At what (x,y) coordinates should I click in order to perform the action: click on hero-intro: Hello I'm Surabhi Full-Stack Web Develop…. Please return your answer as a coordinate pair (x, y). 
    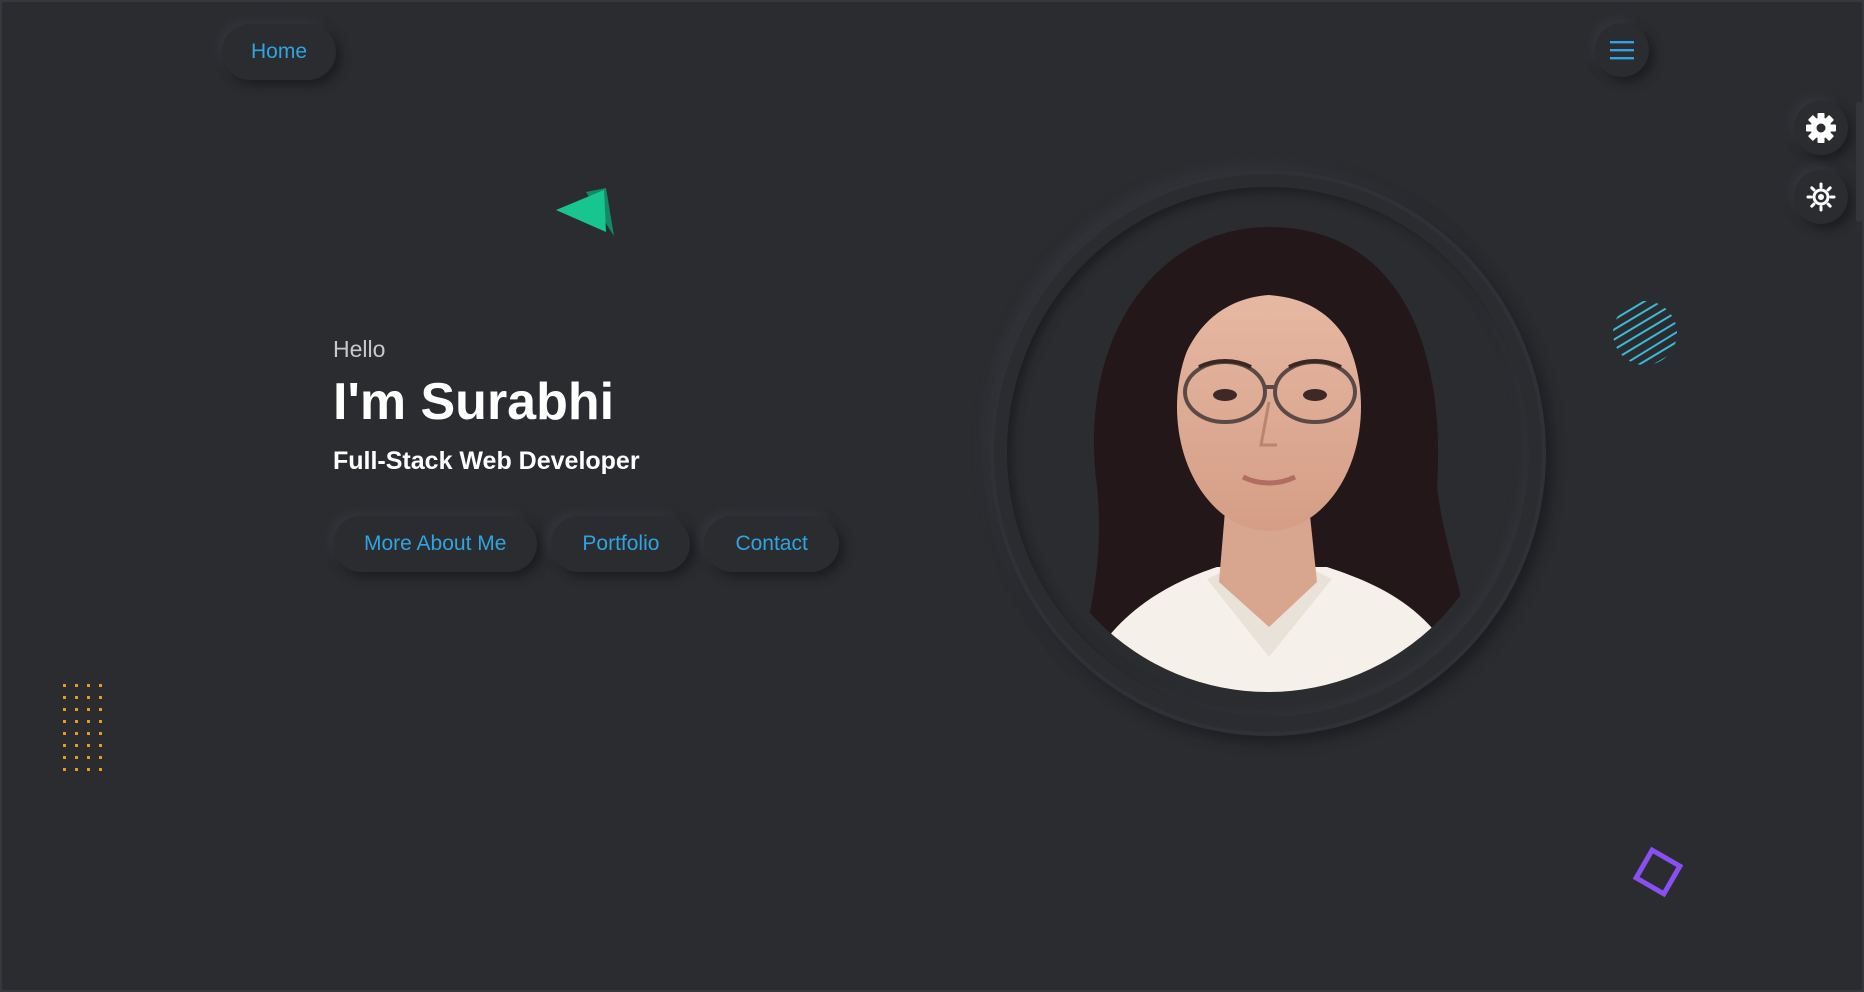
    Looking at the image, I should click on (486, 405).